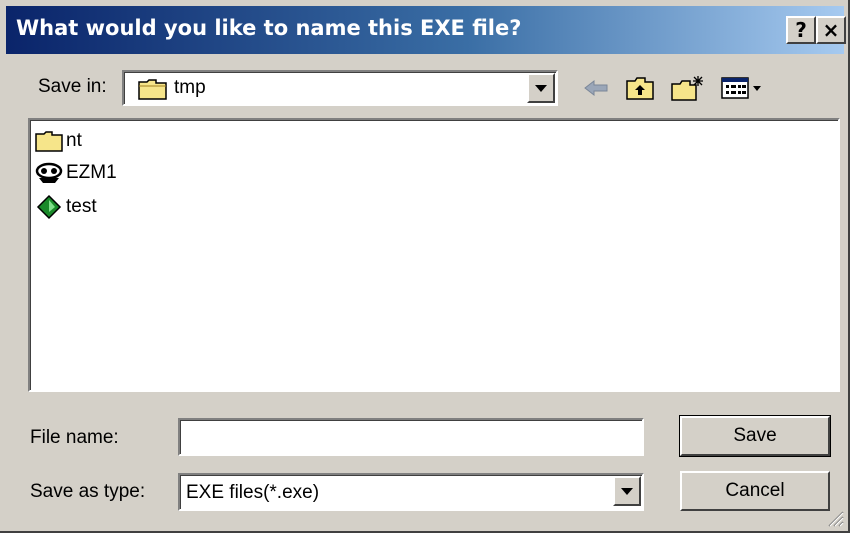 This screenshot has height=533, width=850. What do you see at coordinates (340, 88) in the screenshot?
I see `save-in-dropdown: tmp` at bounding box center [340, 88].